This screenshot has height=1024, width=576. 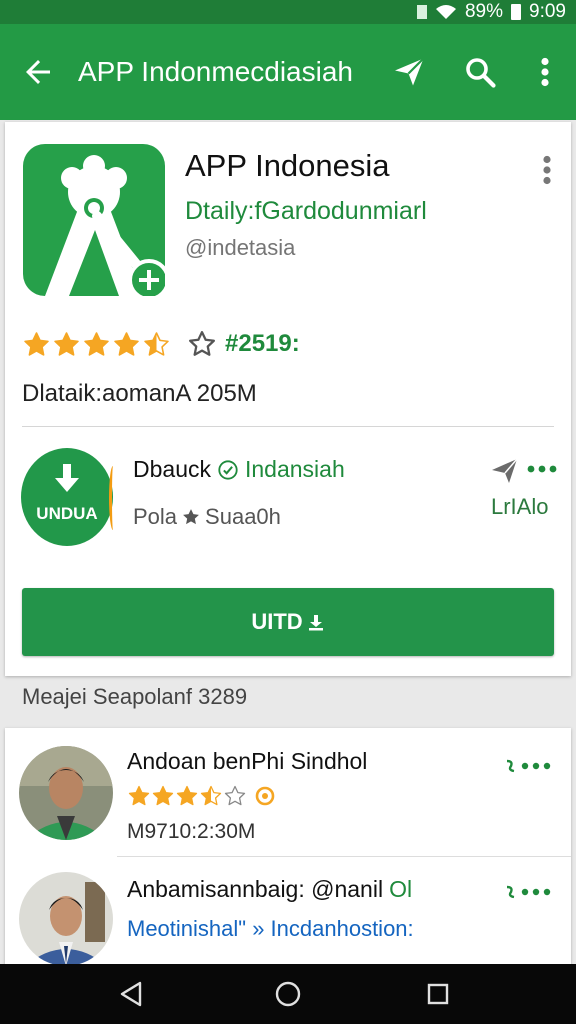 What do you see at coordinates (295, 469) in the screenshot?
I see `publisher-link: Indansiah` at bounding box center [295, 469].